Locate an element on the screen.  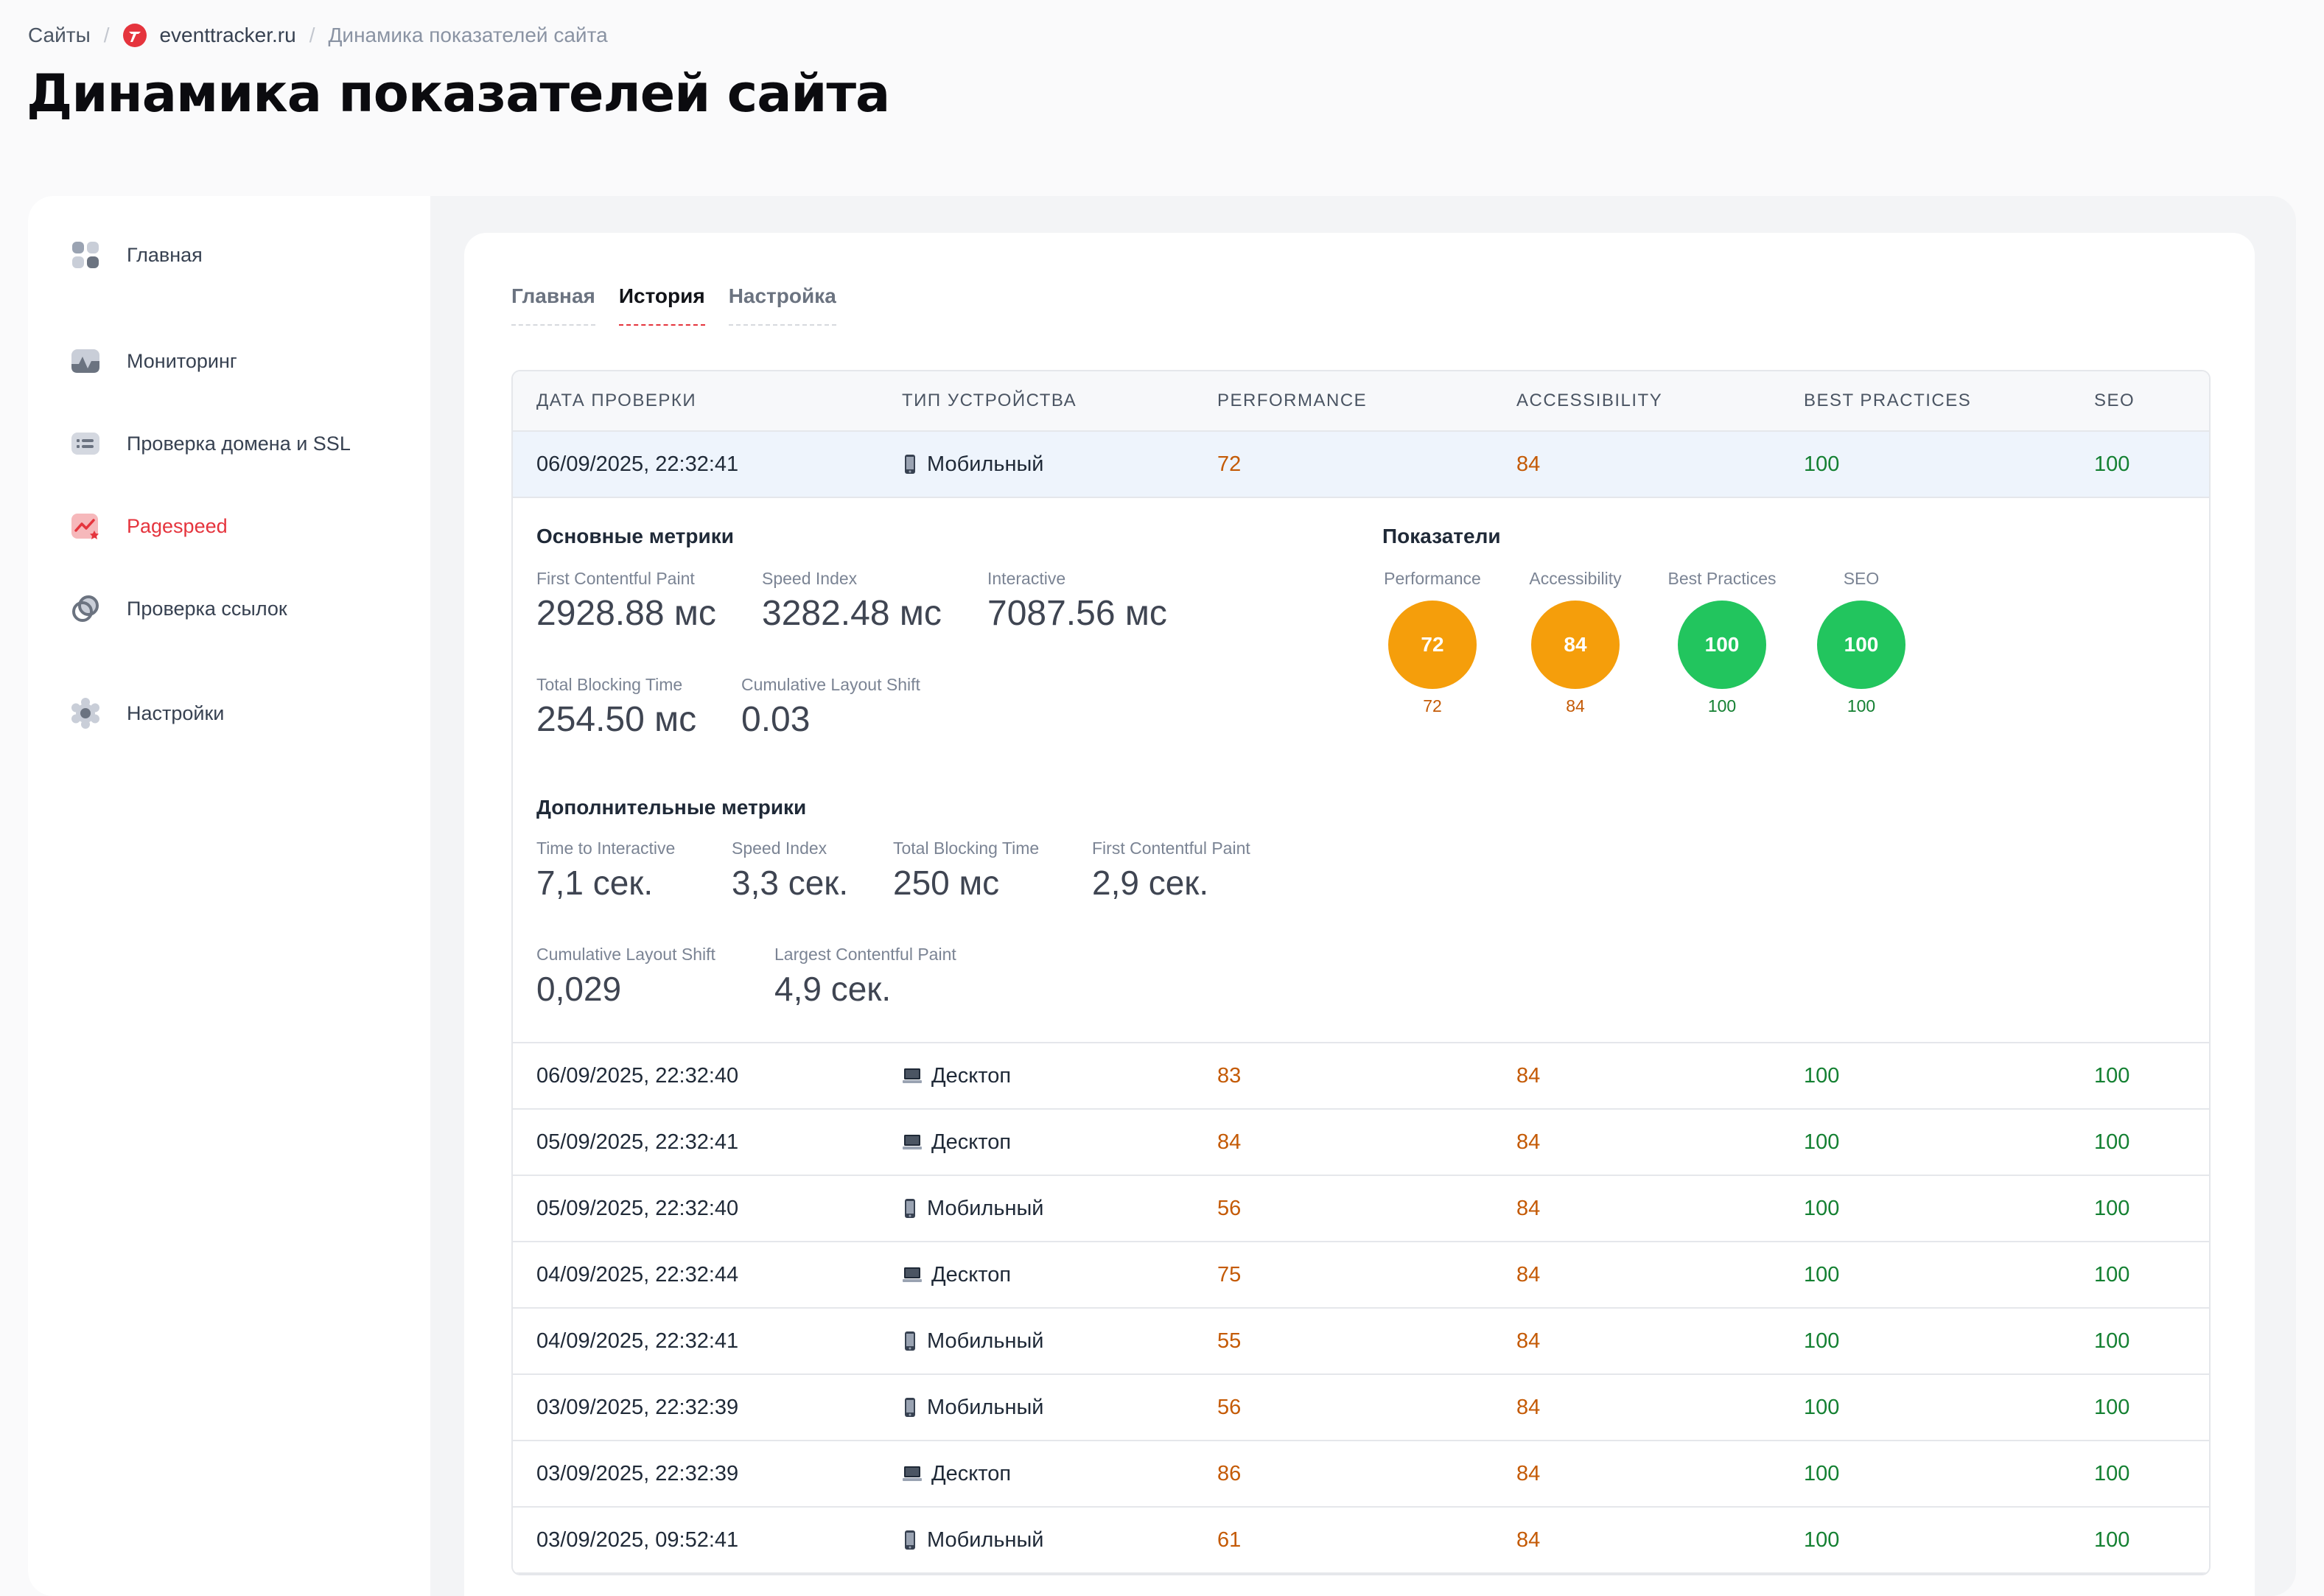
extra-metrics-title: Дополнительные метрики is located at coordinates (671, 807).